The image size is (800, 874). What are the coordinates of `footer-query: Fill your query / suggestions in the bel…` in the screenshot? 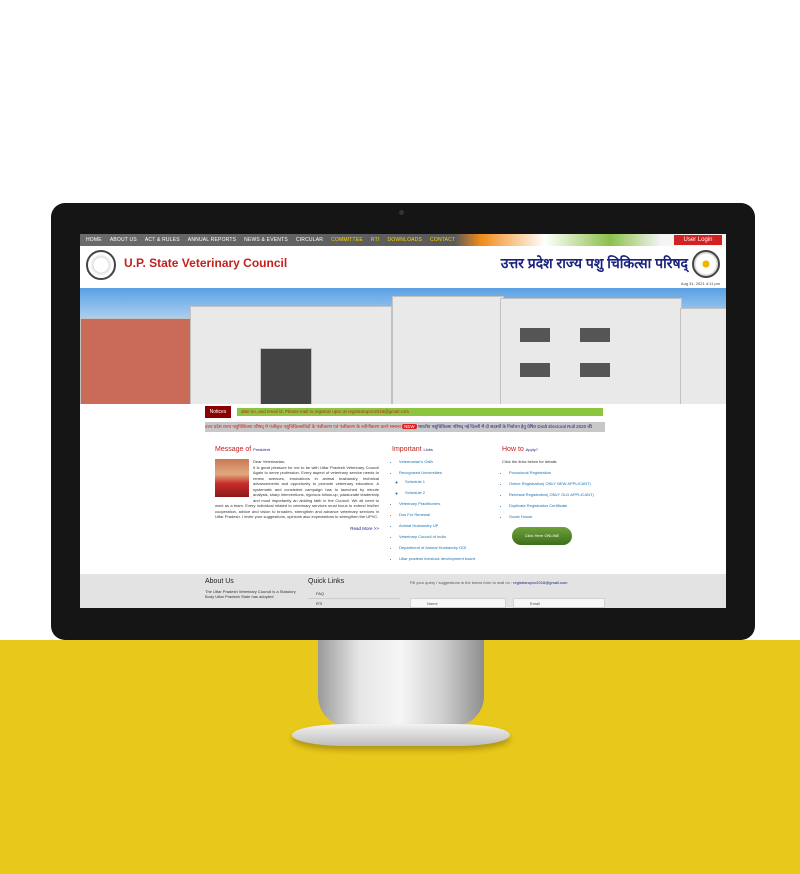 It's located at (510, 582).